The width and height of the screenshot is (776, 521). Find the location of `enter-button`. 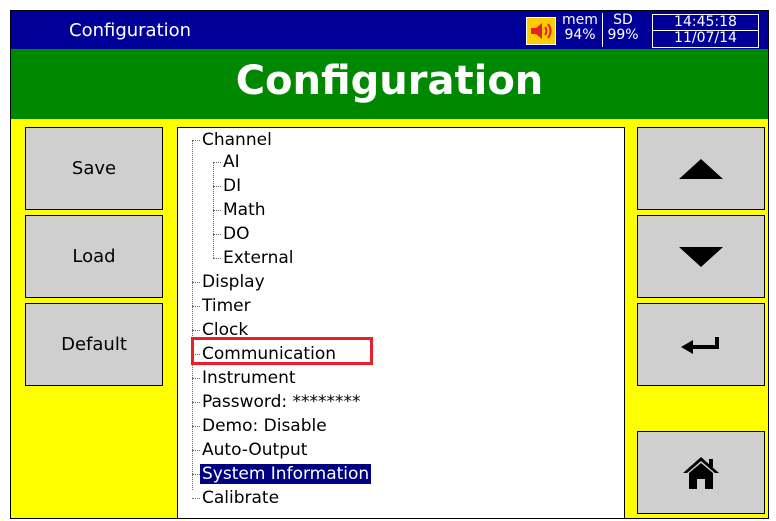

enter-button is located at coordinates (701, 344).